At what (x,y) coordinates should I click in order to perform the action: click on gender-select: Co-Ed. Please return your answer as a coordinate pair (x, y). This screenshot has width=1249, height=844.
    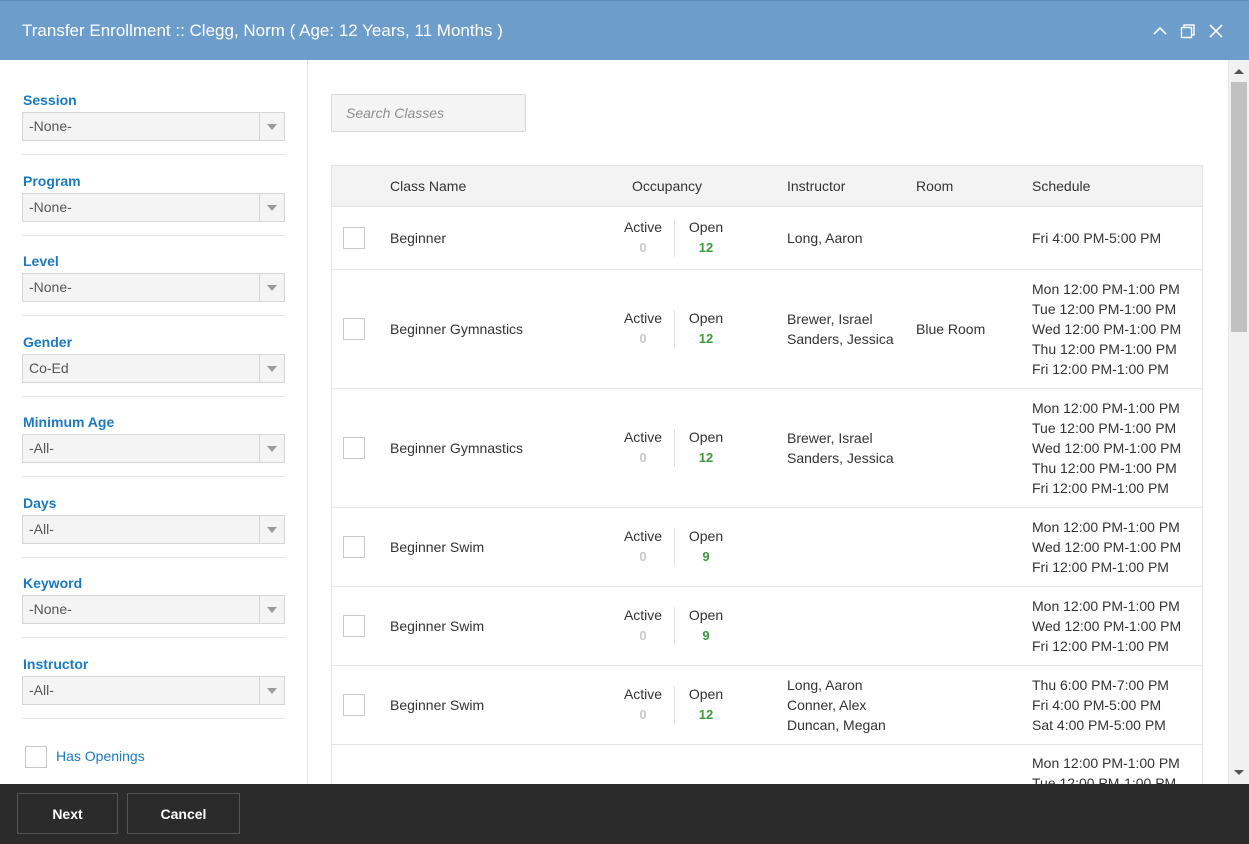
    Looking at the image, I should click on (153, 368).